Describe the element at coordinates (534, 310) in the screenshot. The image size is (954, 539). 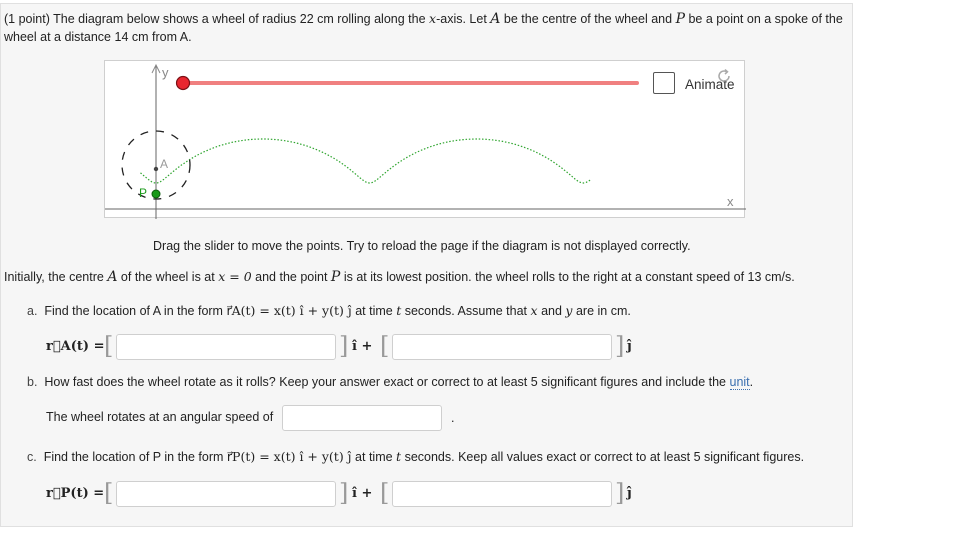
I see `part-a-x-var: x` at that location.